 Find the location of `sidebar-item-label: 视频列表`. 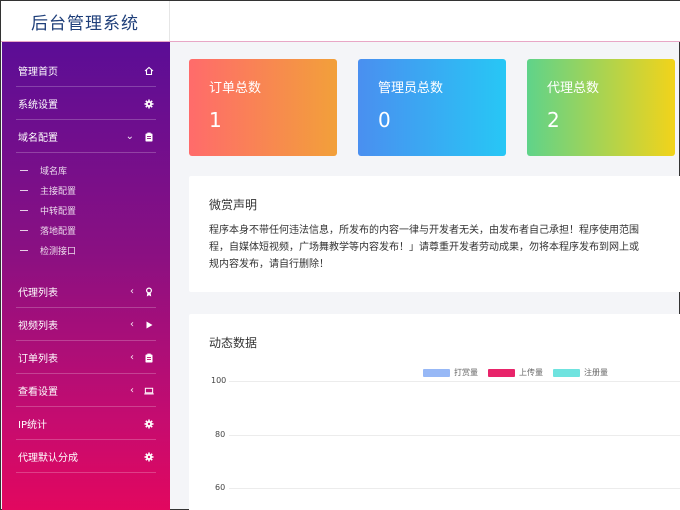

sidebar-item-label: 视频列表 is located at coordinates (38, 326).